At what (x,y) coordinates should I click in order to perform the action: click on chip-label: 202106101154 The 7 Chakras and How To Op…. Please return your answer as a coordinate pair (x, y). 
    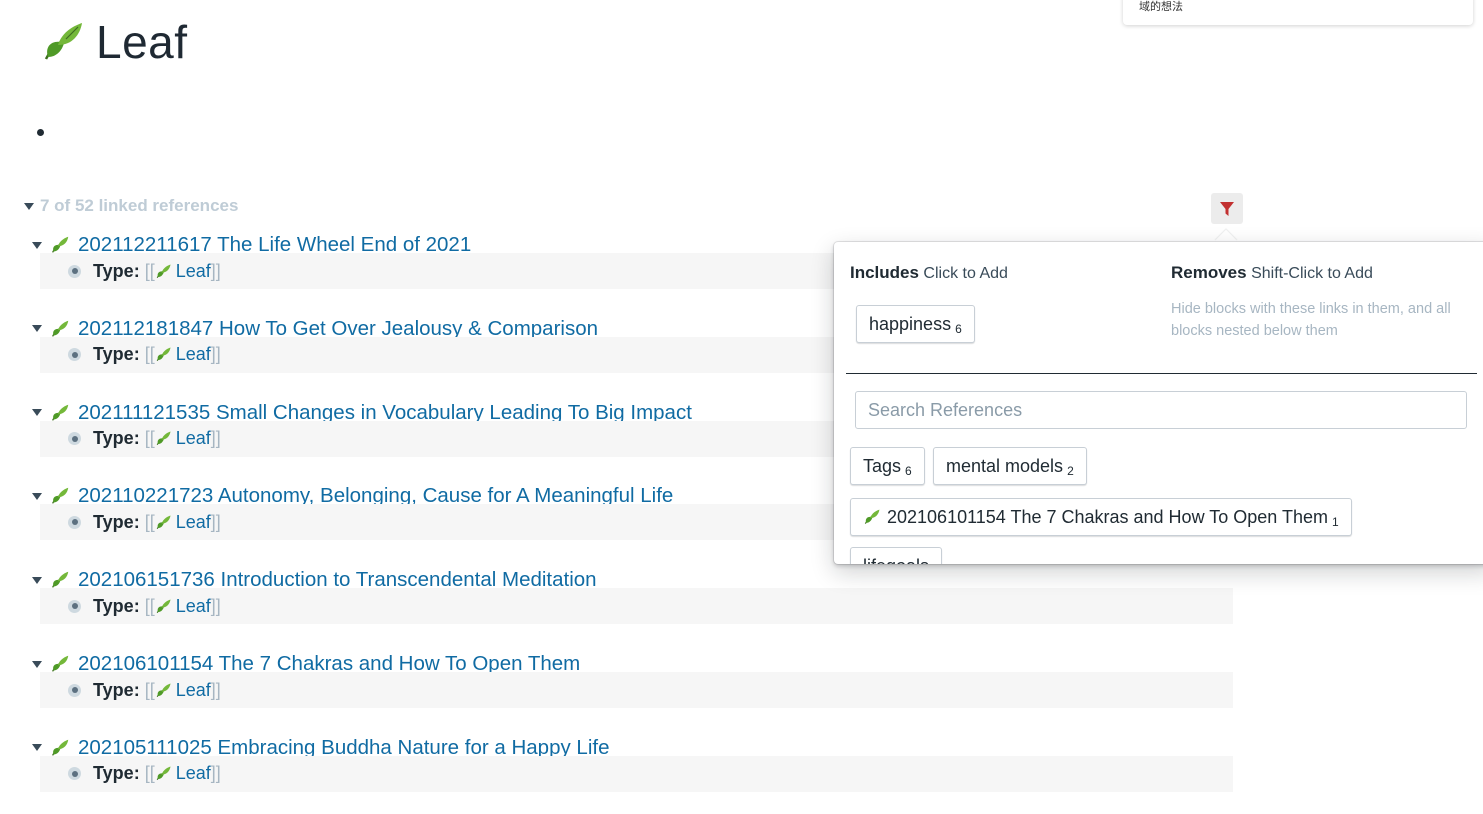
    Looking at the image, I should click on (1107, 516).